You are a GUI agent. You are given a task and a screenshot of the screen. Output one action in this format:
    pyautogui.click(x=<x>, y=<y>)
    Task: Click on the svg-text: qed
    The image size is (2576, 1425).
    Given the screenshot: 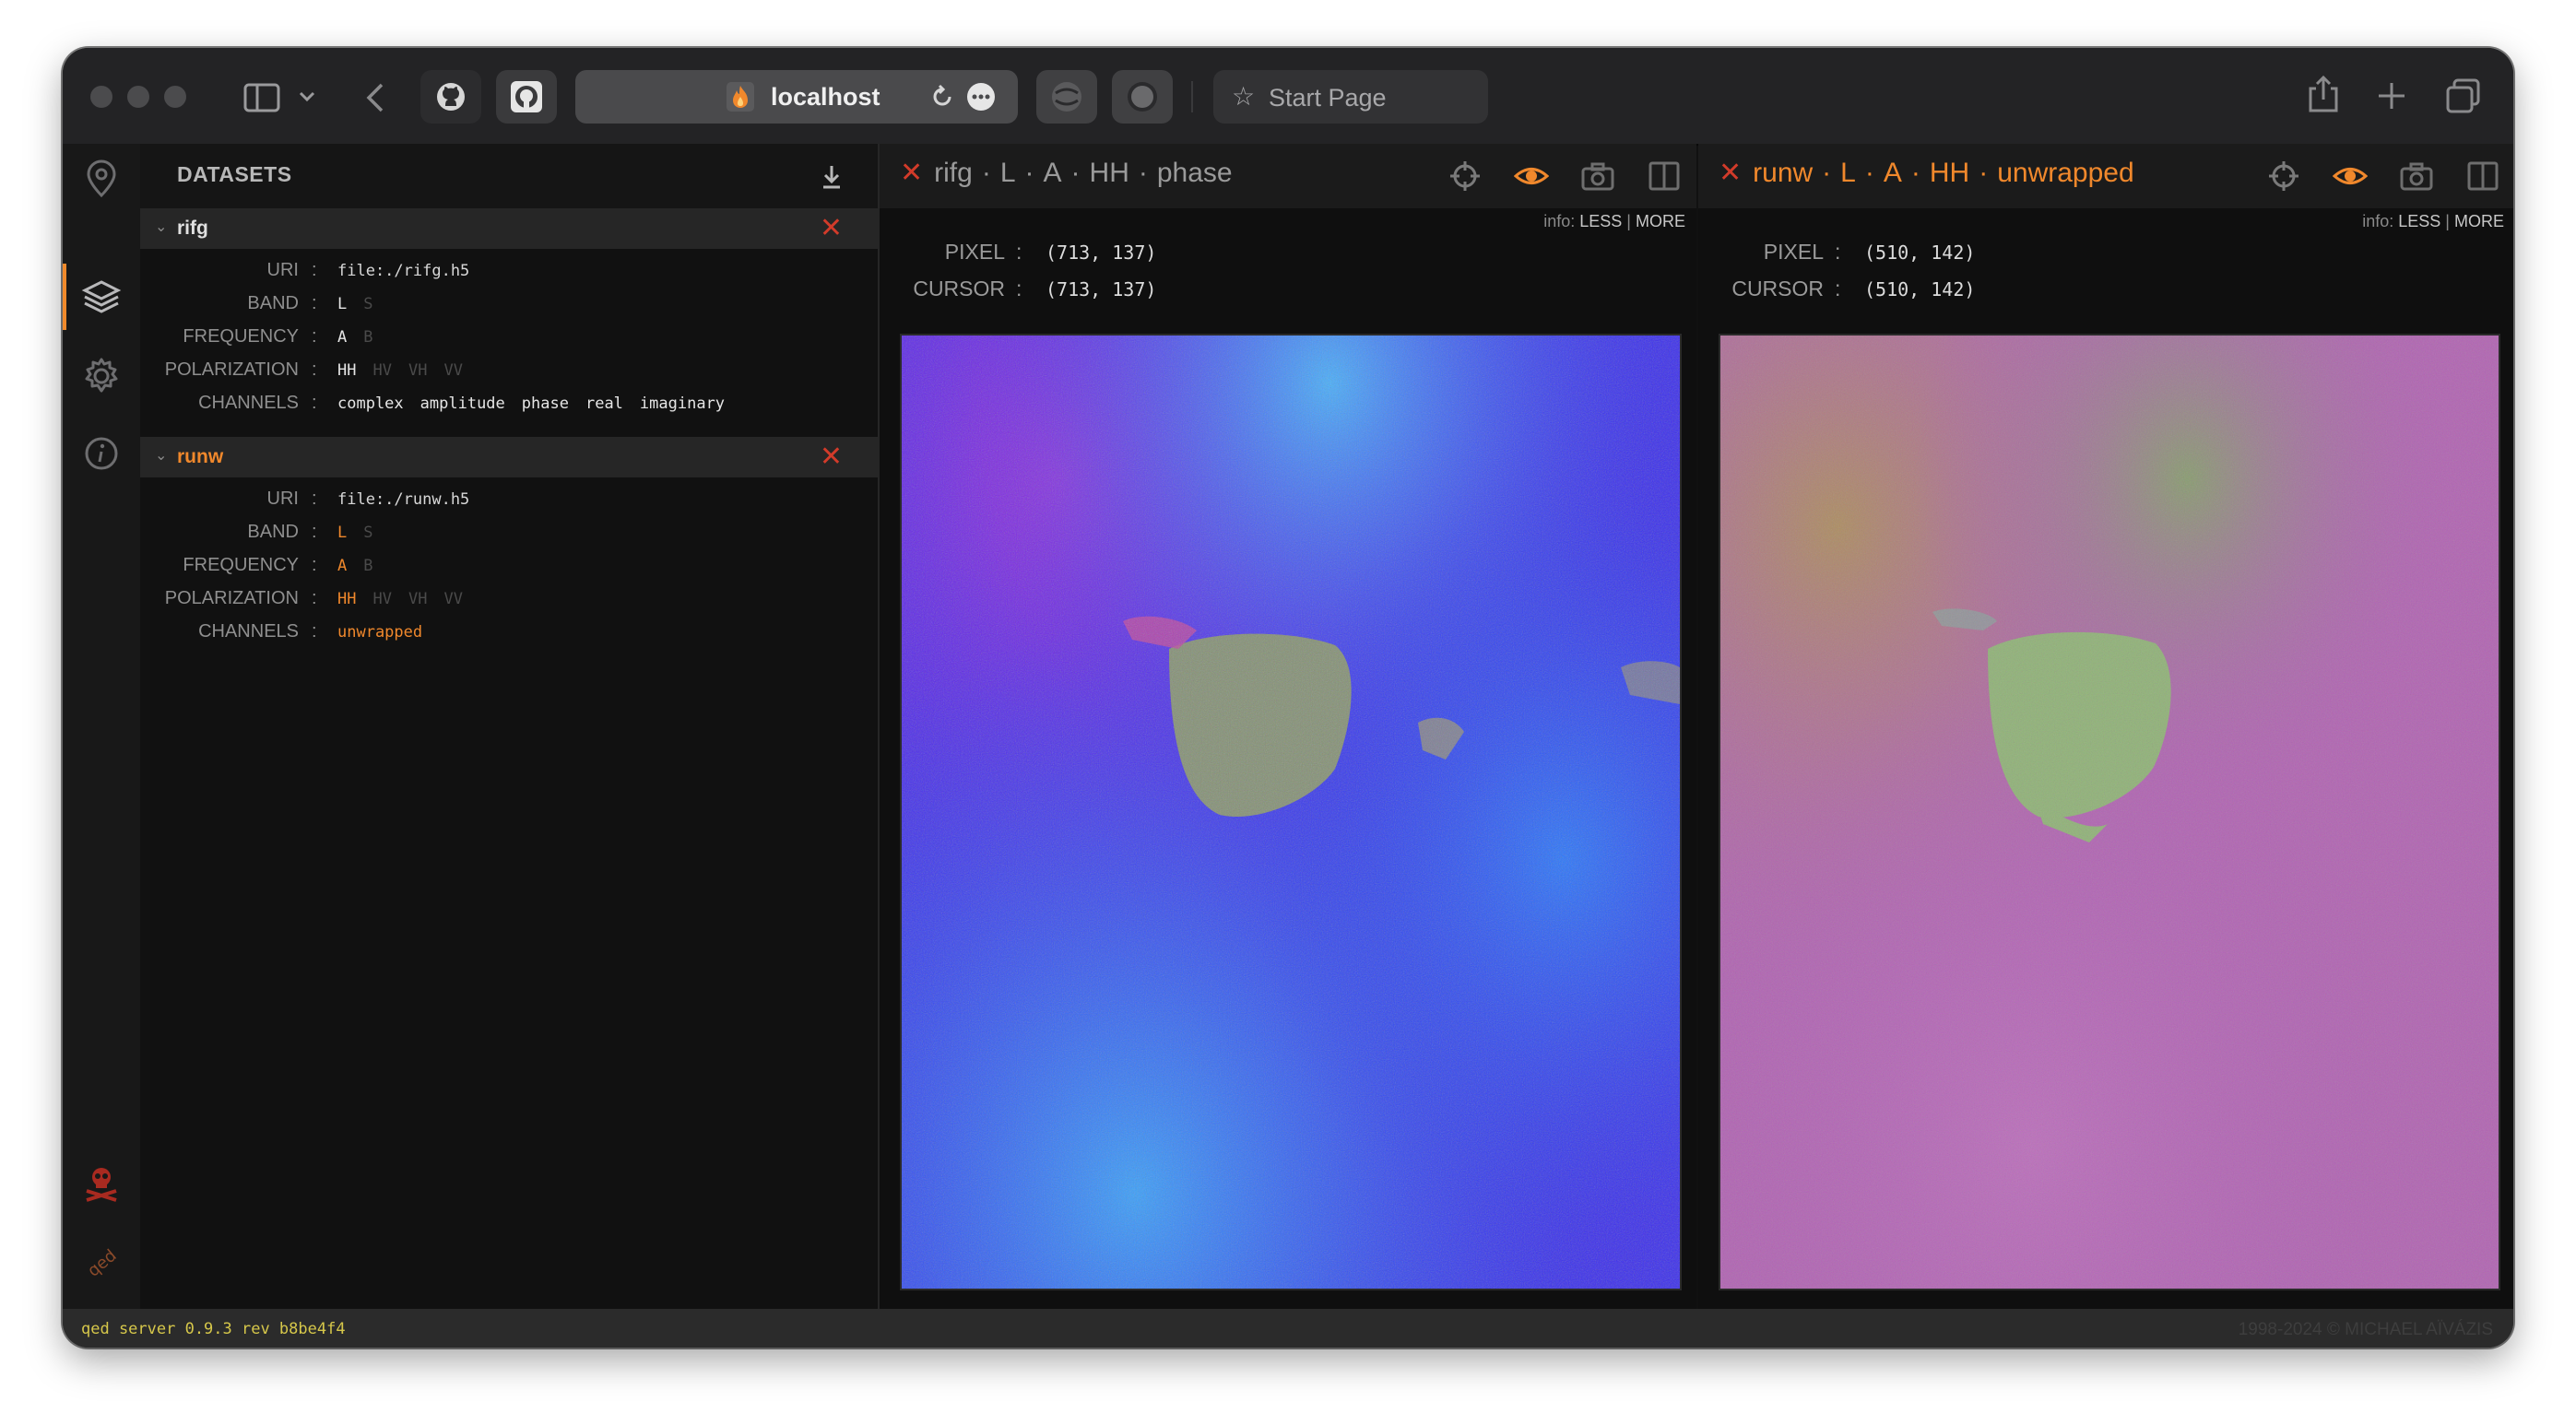 What is the action you would take?
    pyautogui.click(x=102, y=1263)
    